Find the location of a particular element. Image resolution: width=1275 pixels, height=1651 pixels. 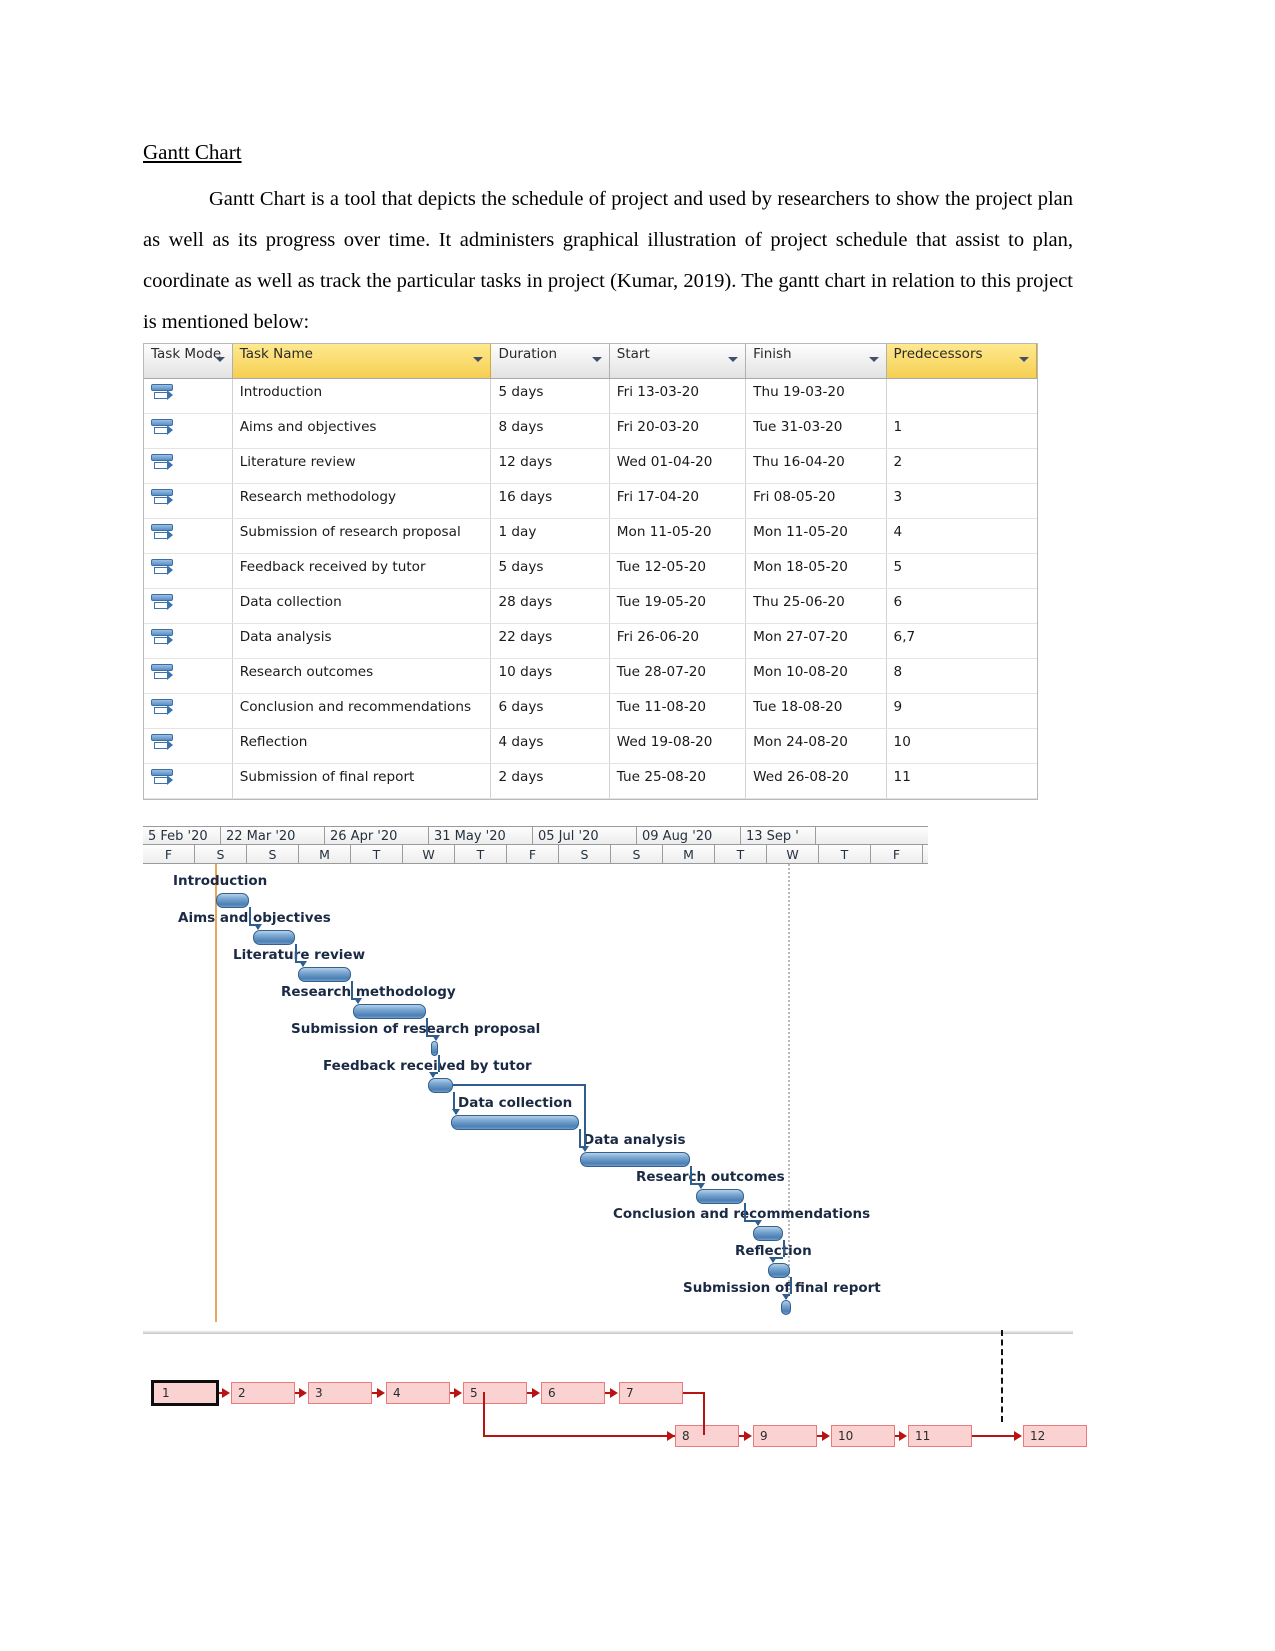

cell-finish: Mon 27-07-20 is located at coordinates (816, 641).